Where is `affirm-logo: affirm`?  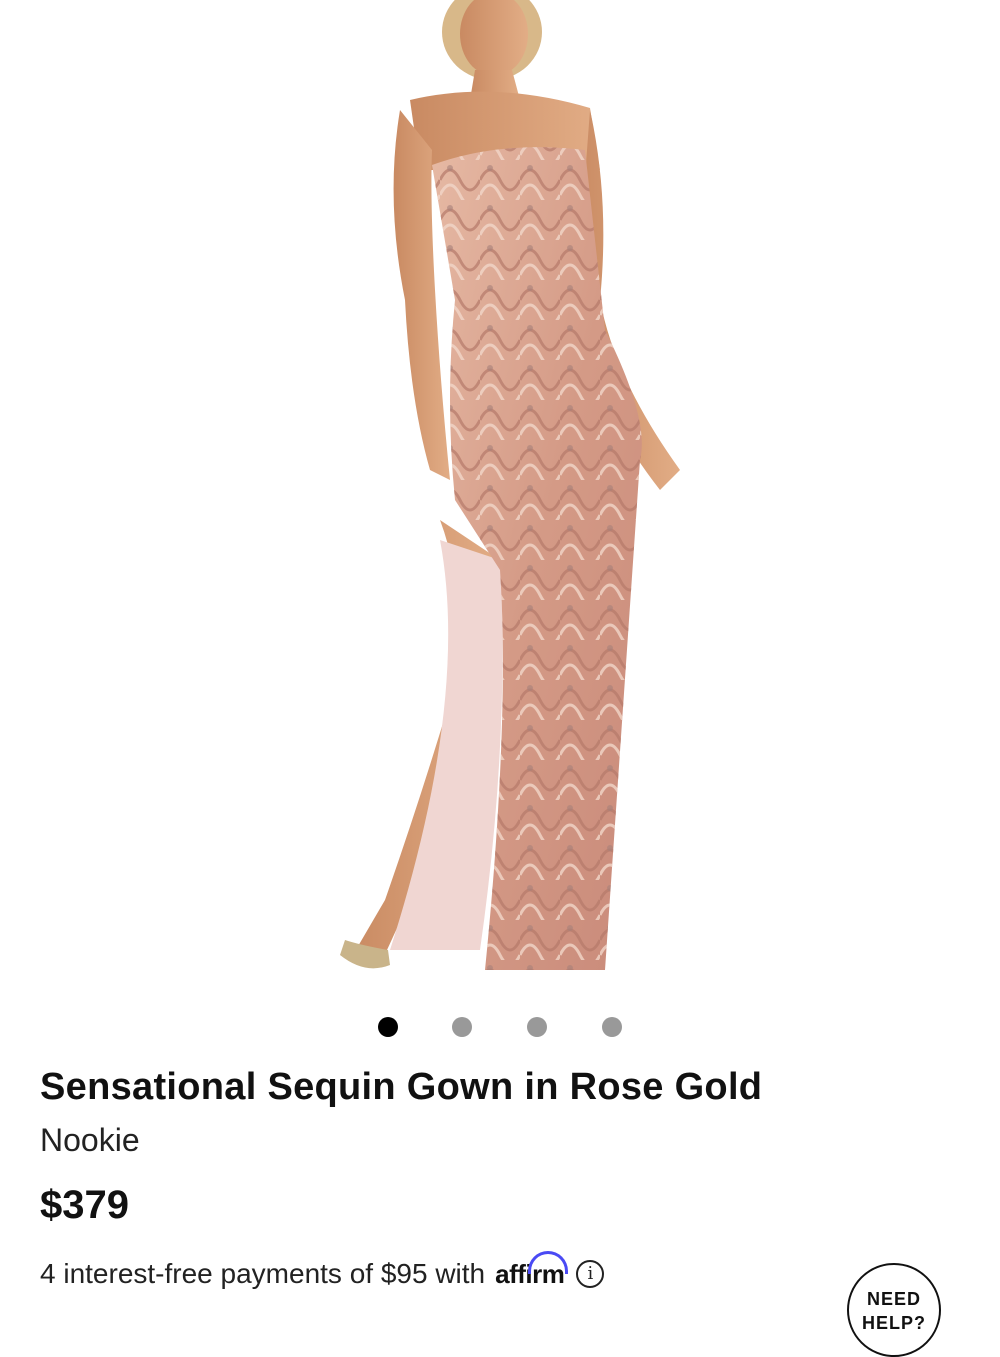 affirm-logo: affirm is located at coordinates (532, 1270).